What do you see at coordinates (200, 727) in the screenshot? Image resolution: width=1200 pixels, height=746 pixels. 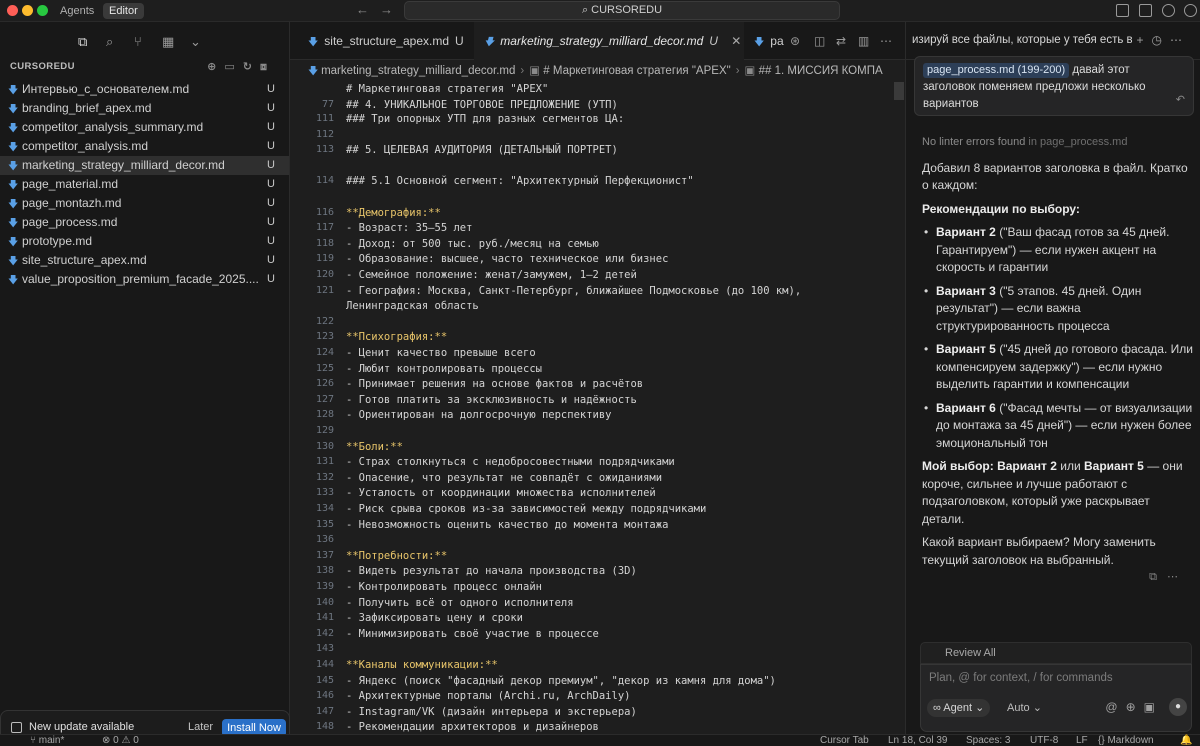 I see `later-button: Later` at bounding box center [200, 727].